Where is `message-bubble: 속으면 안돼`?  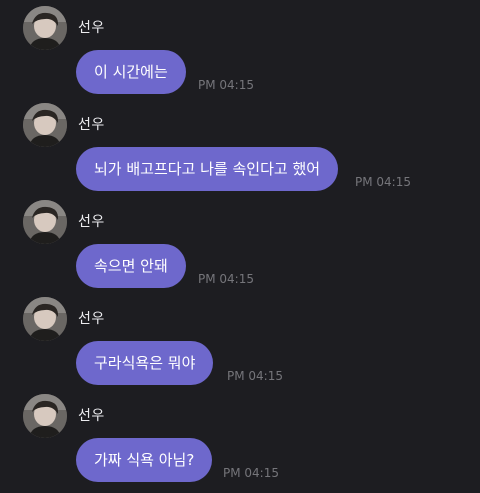 message-bubble: 속으면 안돼 is located at coordinates (131, 266).